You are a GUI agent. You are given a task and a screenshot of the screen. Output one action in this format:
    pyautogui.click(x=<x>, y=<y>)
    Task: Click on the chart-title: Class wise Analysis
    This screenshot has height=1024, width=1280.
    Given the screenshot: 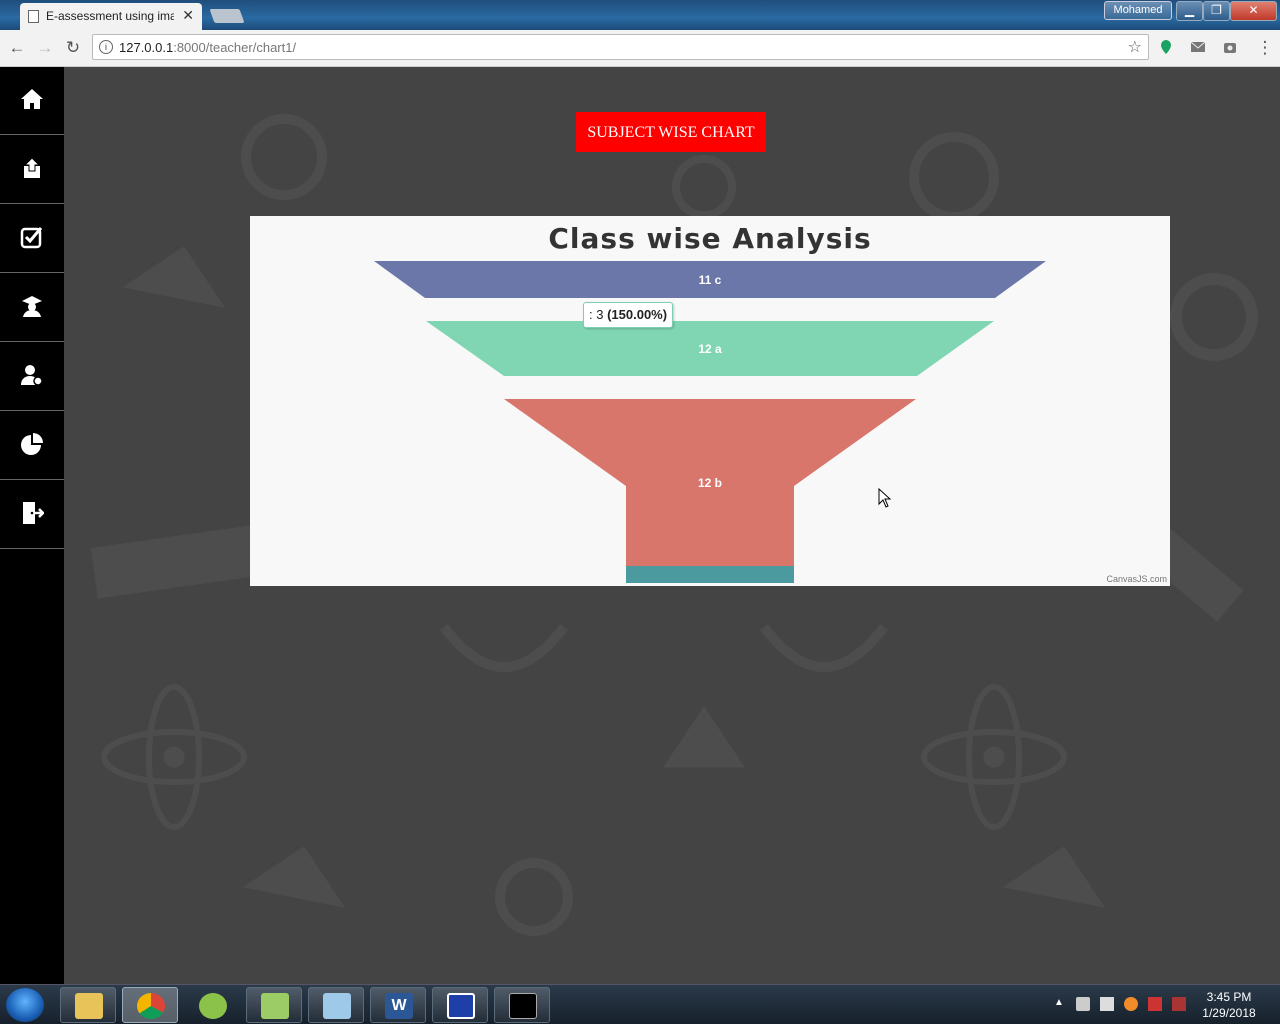 What is the action you would take?
    pyautogui.click(x=710, y=238)
    